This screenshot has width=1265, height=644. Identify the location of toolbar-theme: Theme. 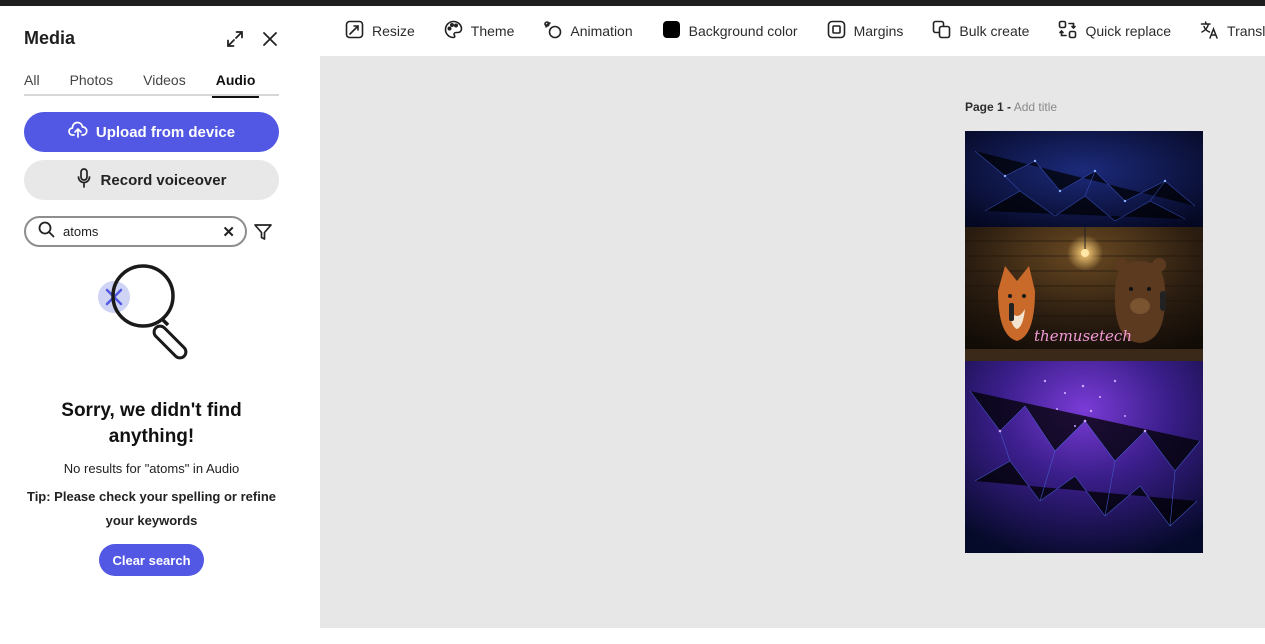
(479, 31).